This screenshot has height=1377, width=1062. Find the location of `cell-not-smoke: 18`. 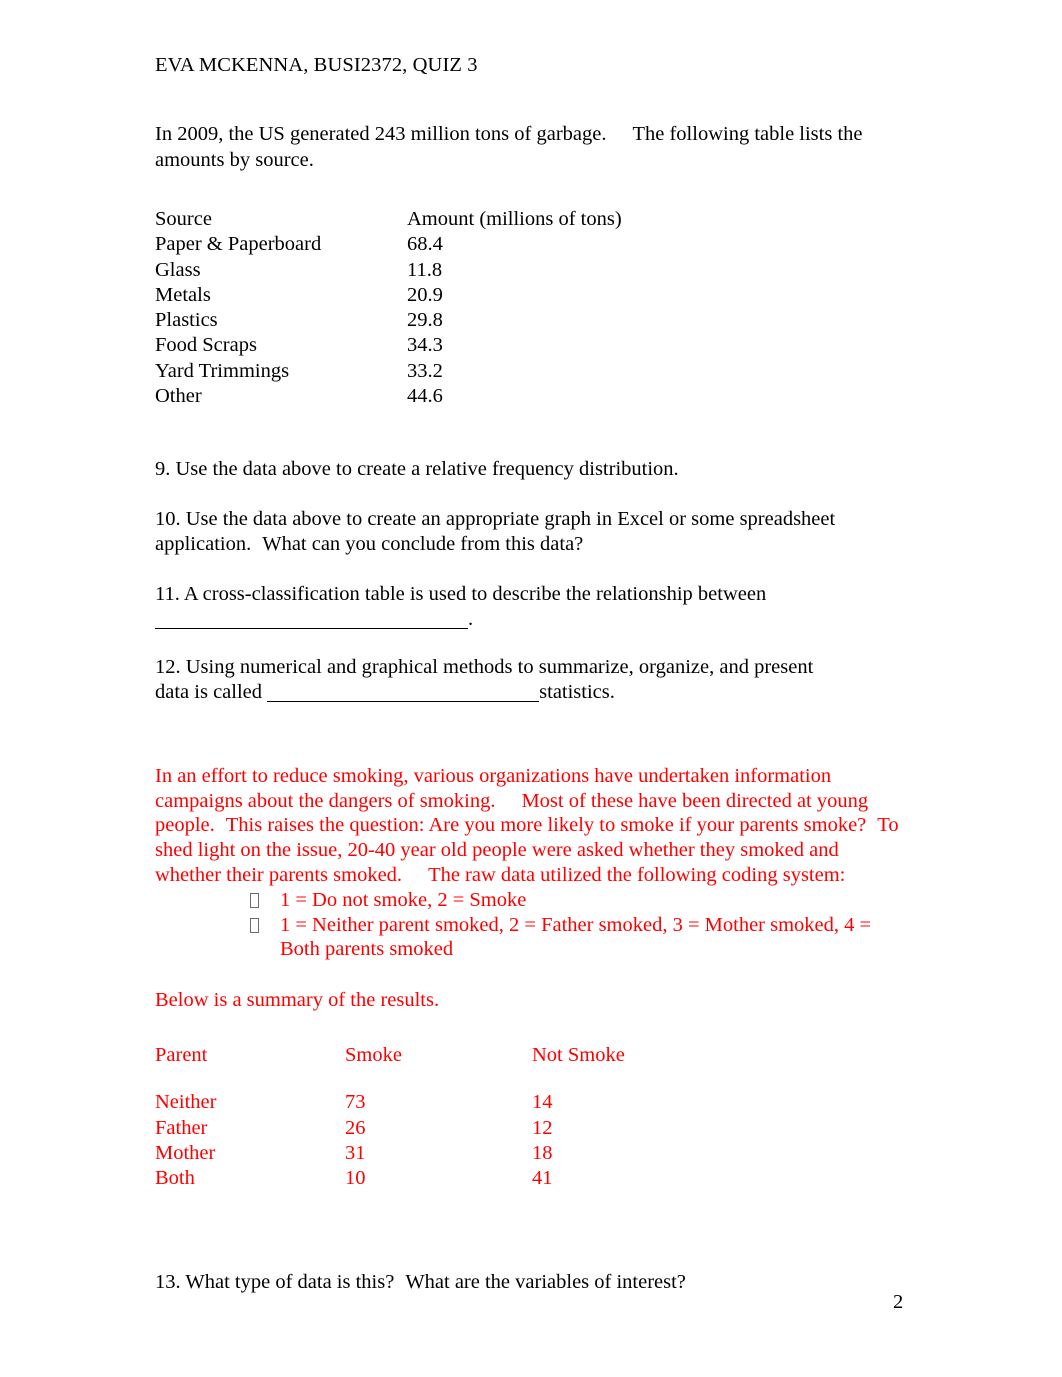

cell-not-smoke: 18 is located at coordinates (542, 1152).